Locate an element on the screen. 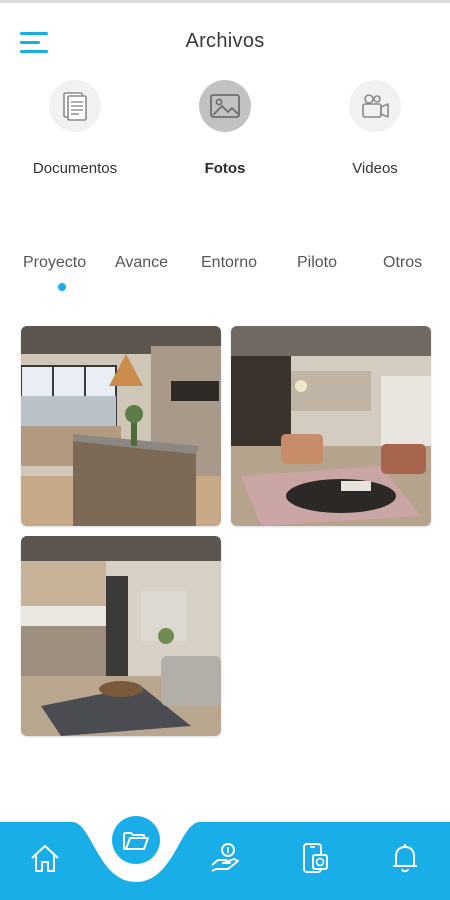 This screenshot has height=900, width=450. kitchen-island-photo is located at coordinates (121, 426).